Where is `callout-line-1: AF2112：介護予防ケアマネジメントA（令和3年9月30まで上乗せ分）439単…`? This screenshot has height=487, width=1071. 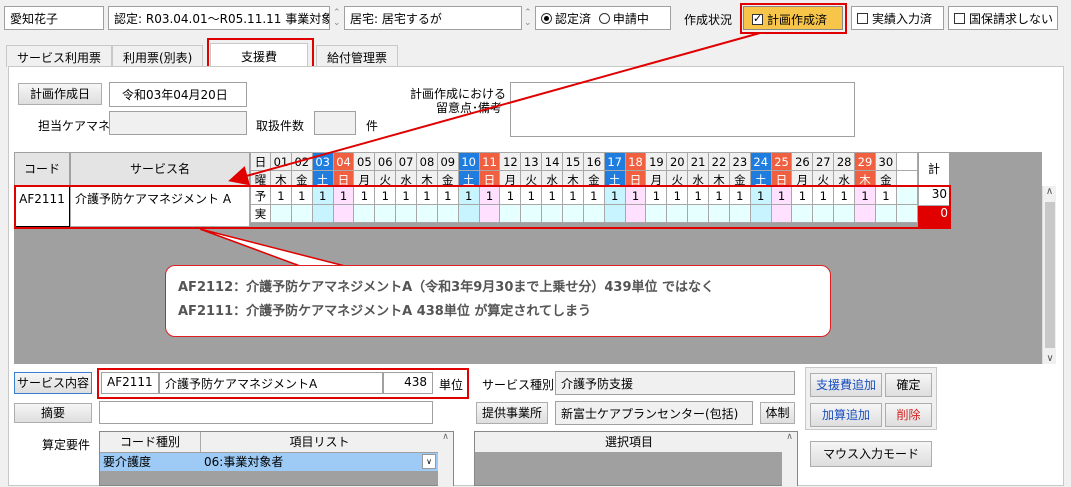 callout-line-1: AF2112：介護予防ケアマネジメントA（令和3年9月30まで上乗せ分）439単… is located at coordinates (446, 287).